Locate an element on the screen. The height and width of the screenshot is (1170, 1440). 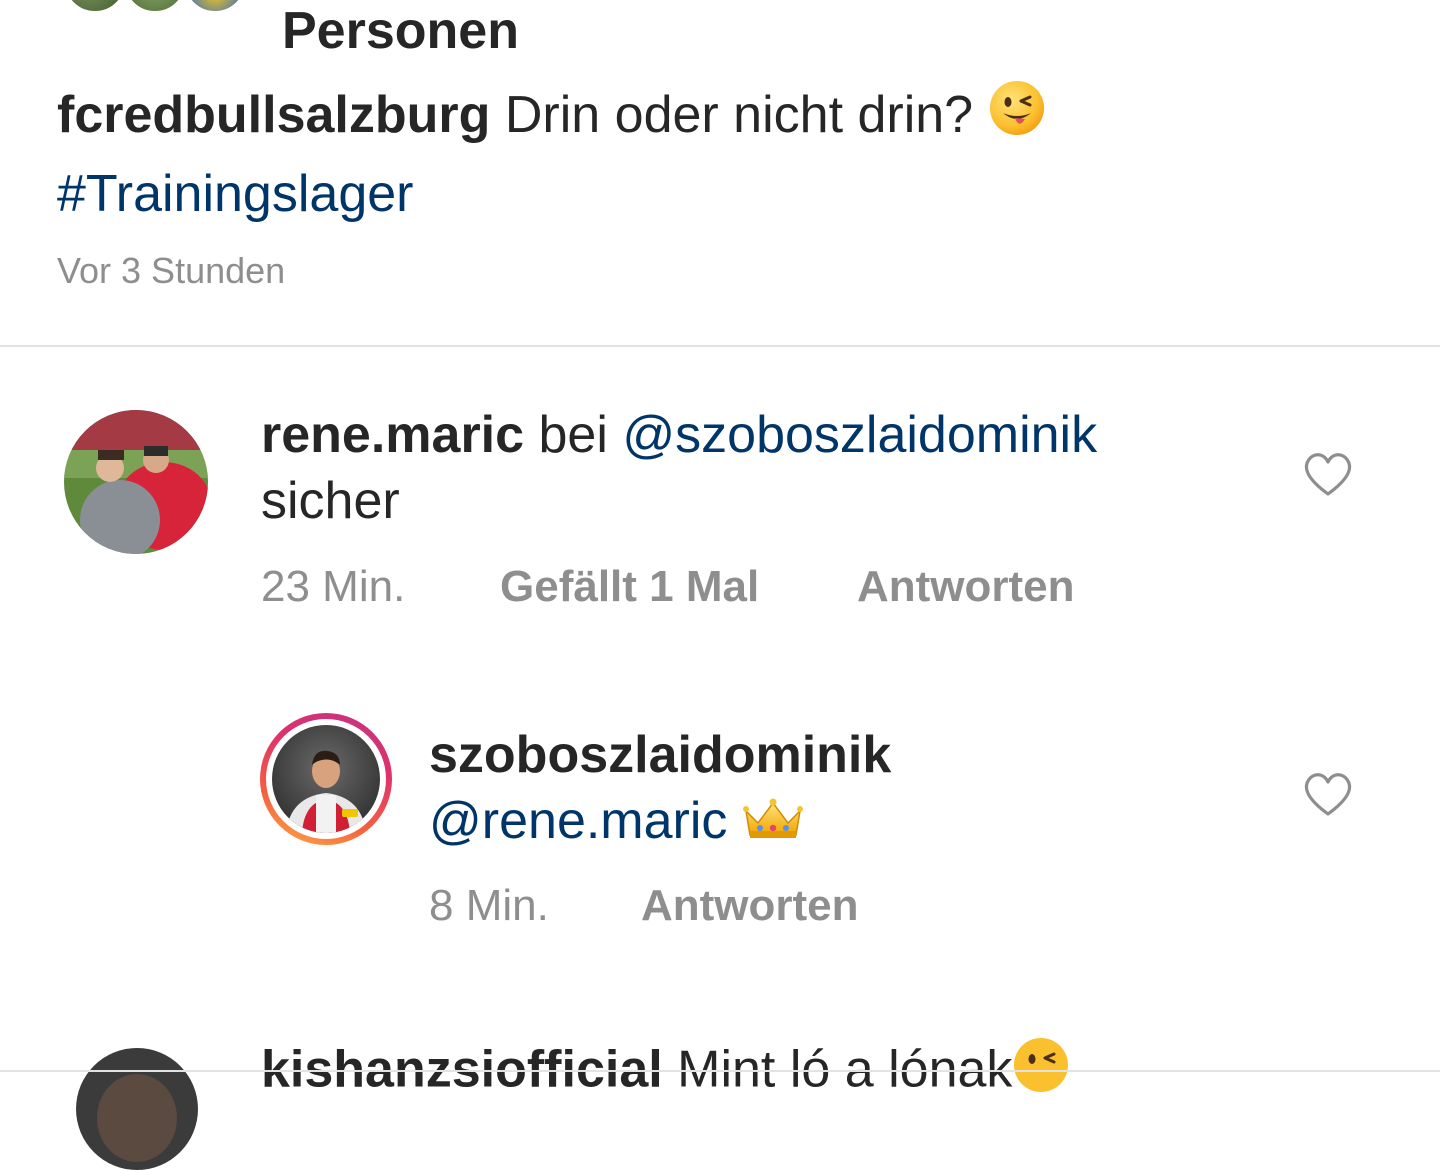
reply-username: szoboszlaidominik is located at coordinates (660, 755).